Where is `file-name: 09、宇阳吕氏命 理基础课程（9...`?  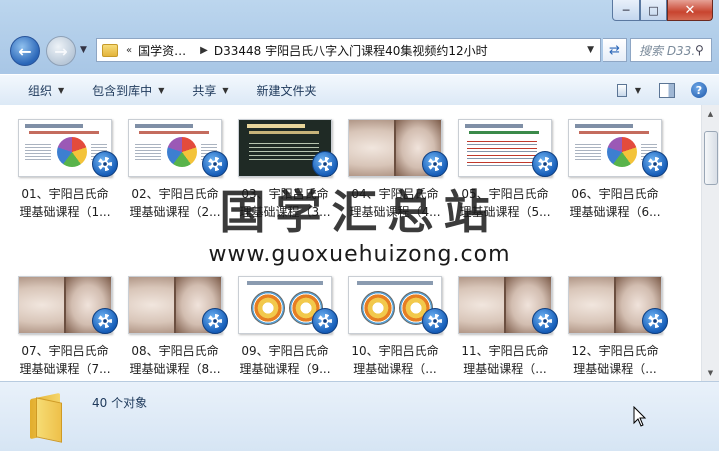 file-name: 09、宇阳吕氏命 理基础课程（9... is located at coordinates (285, 360).